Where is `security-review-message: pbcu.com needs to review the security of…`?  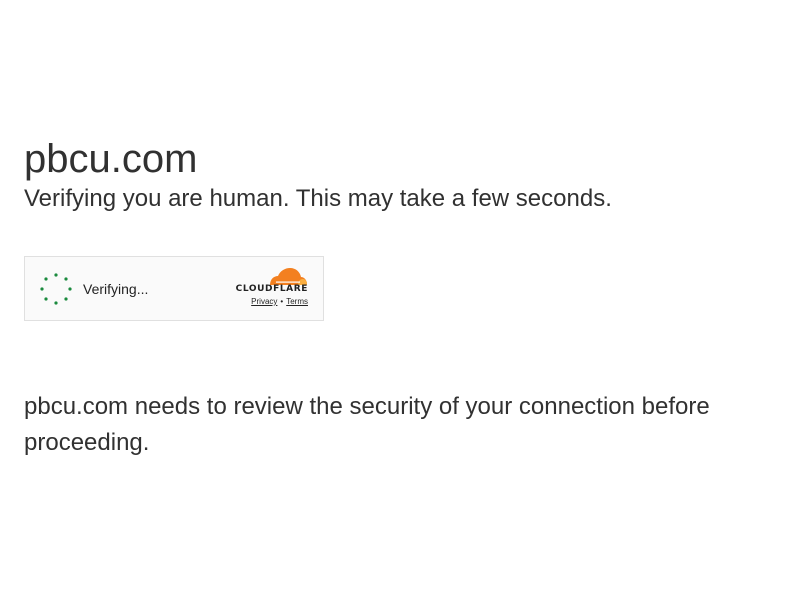 security-review-message: pbcu.com needs to review the security of… is located at coordinates (367, 424).